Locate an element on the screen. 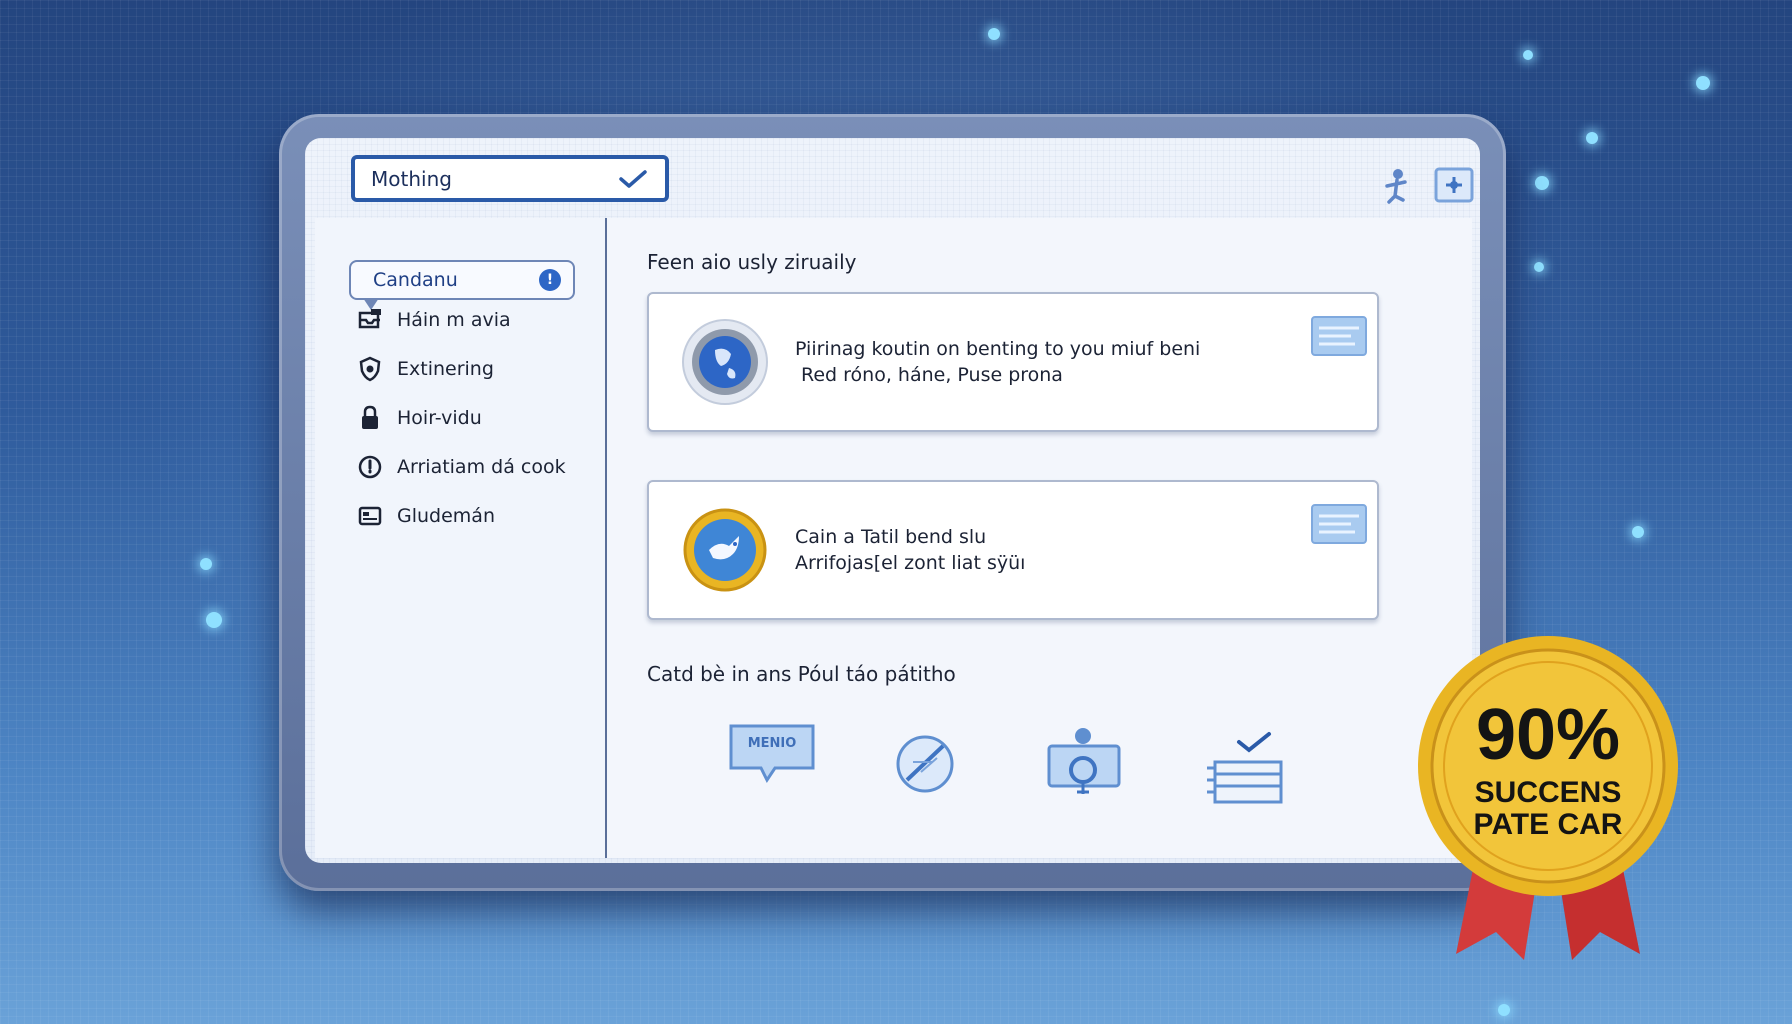  card-line-2: Red róno, háne, Puse prona is located at coordinates (932, 375).